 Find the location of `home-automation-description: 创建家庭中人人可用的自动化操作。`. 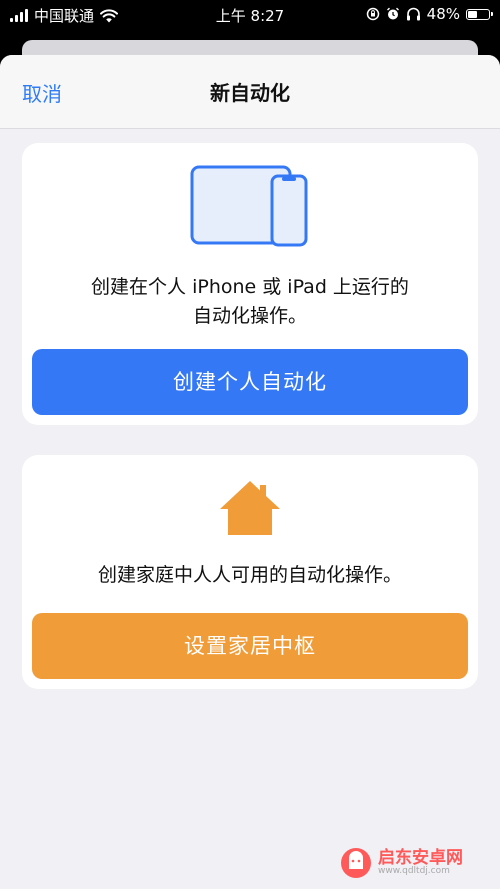

home-automation-description: 创建家庭中人人可用的自动化操作。 is located at coordinates (249, 575).